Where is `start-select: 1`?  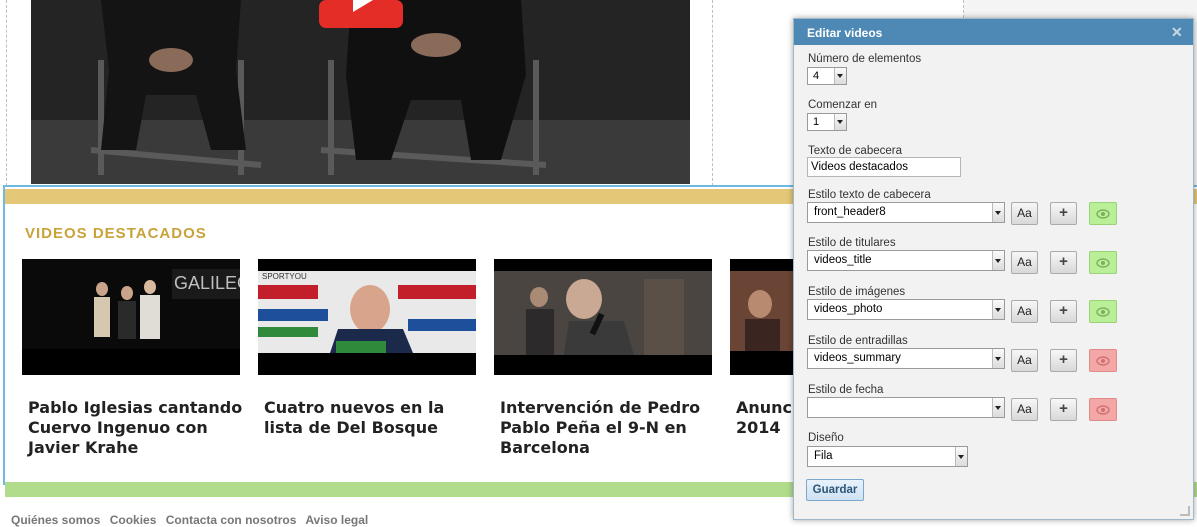
start-select: 1 is located at coordinates (827, 122).